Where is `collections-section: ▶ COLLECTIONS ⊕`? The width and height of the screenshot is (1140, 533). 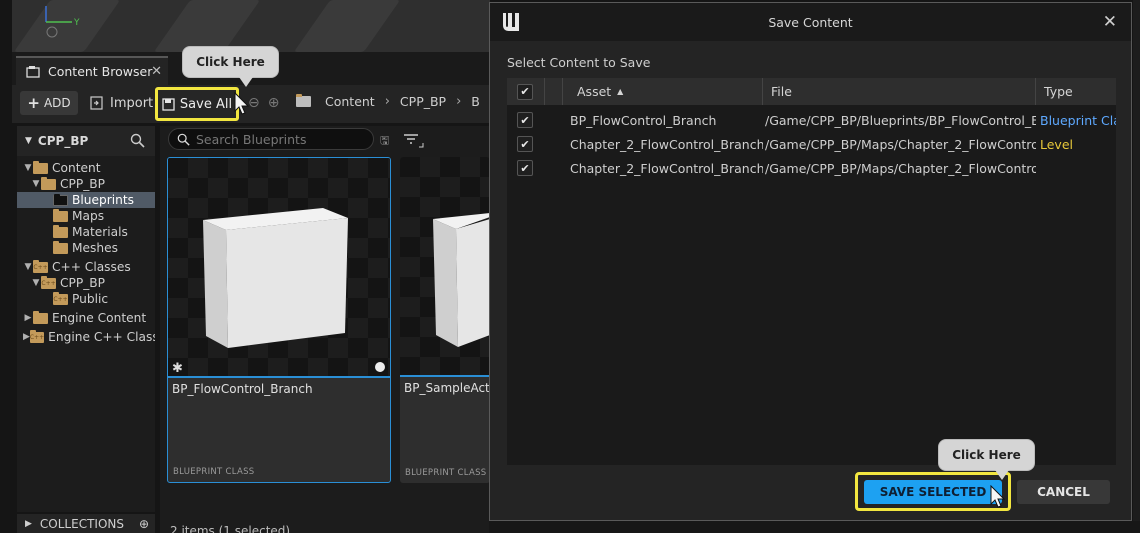
collections-section: ▶ COLLECTIONS ⊕ is located at coordinates (86, 523).